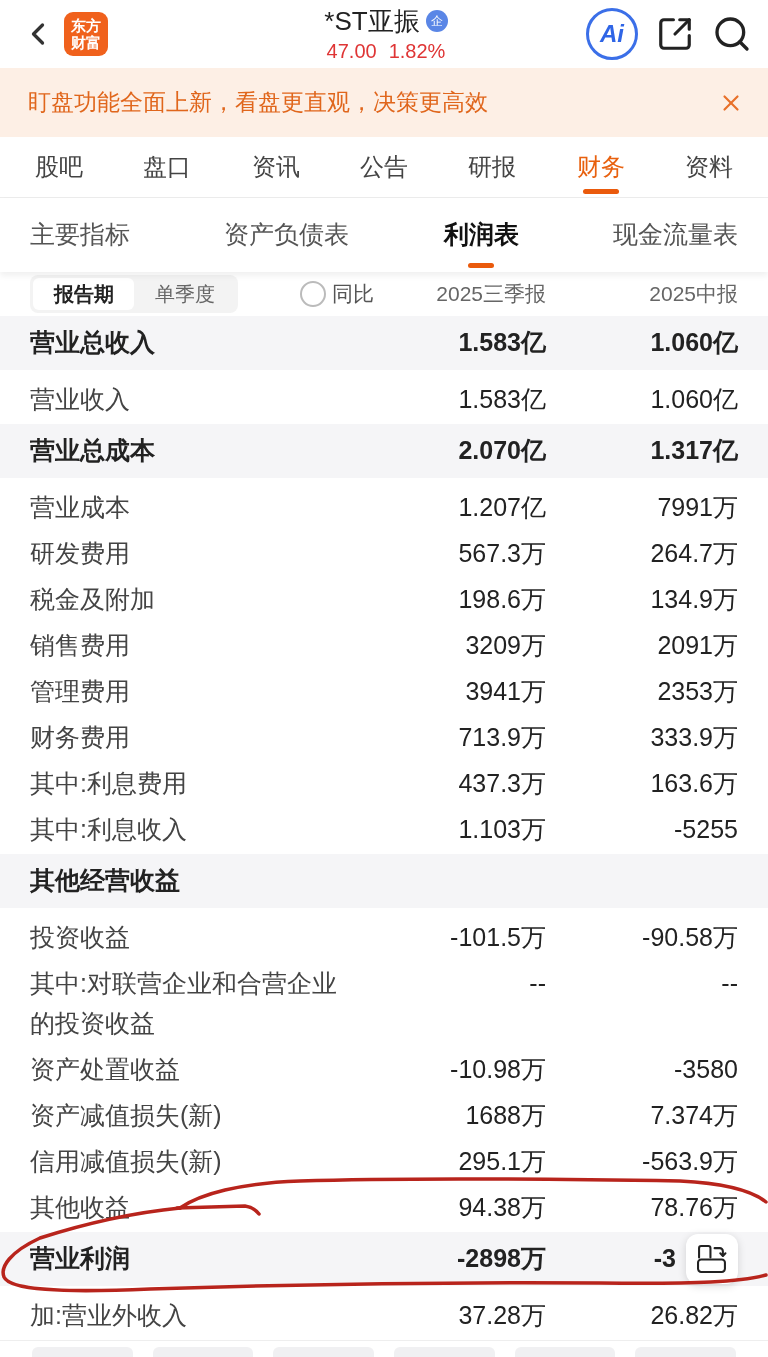 This screenshot has width=768, height=1357. Describe the element at coordinates (109, 783) in the screenshot. I see `row-label: 其中:利息费用` at that location.